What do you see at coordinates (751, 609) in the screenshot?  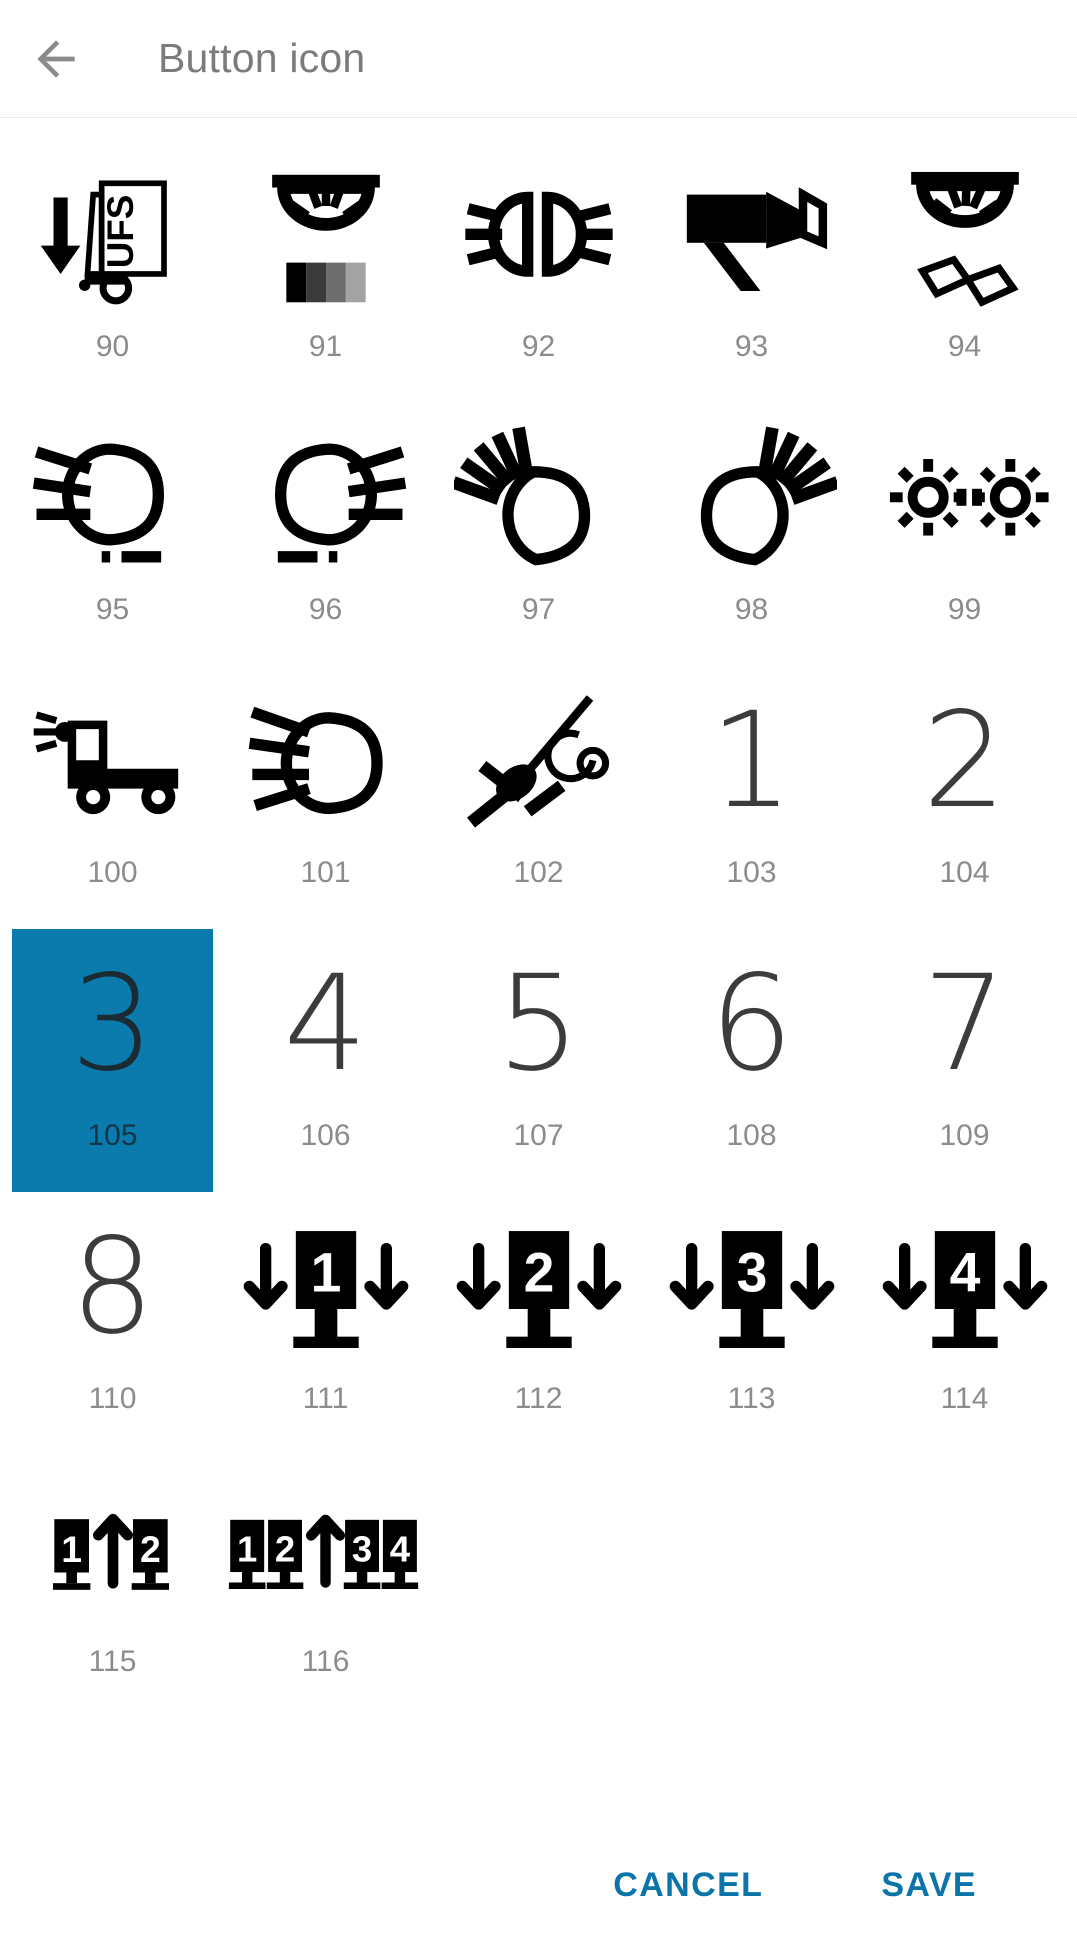 I see `icon-number-label: 98` at bounding box center [751, 609].